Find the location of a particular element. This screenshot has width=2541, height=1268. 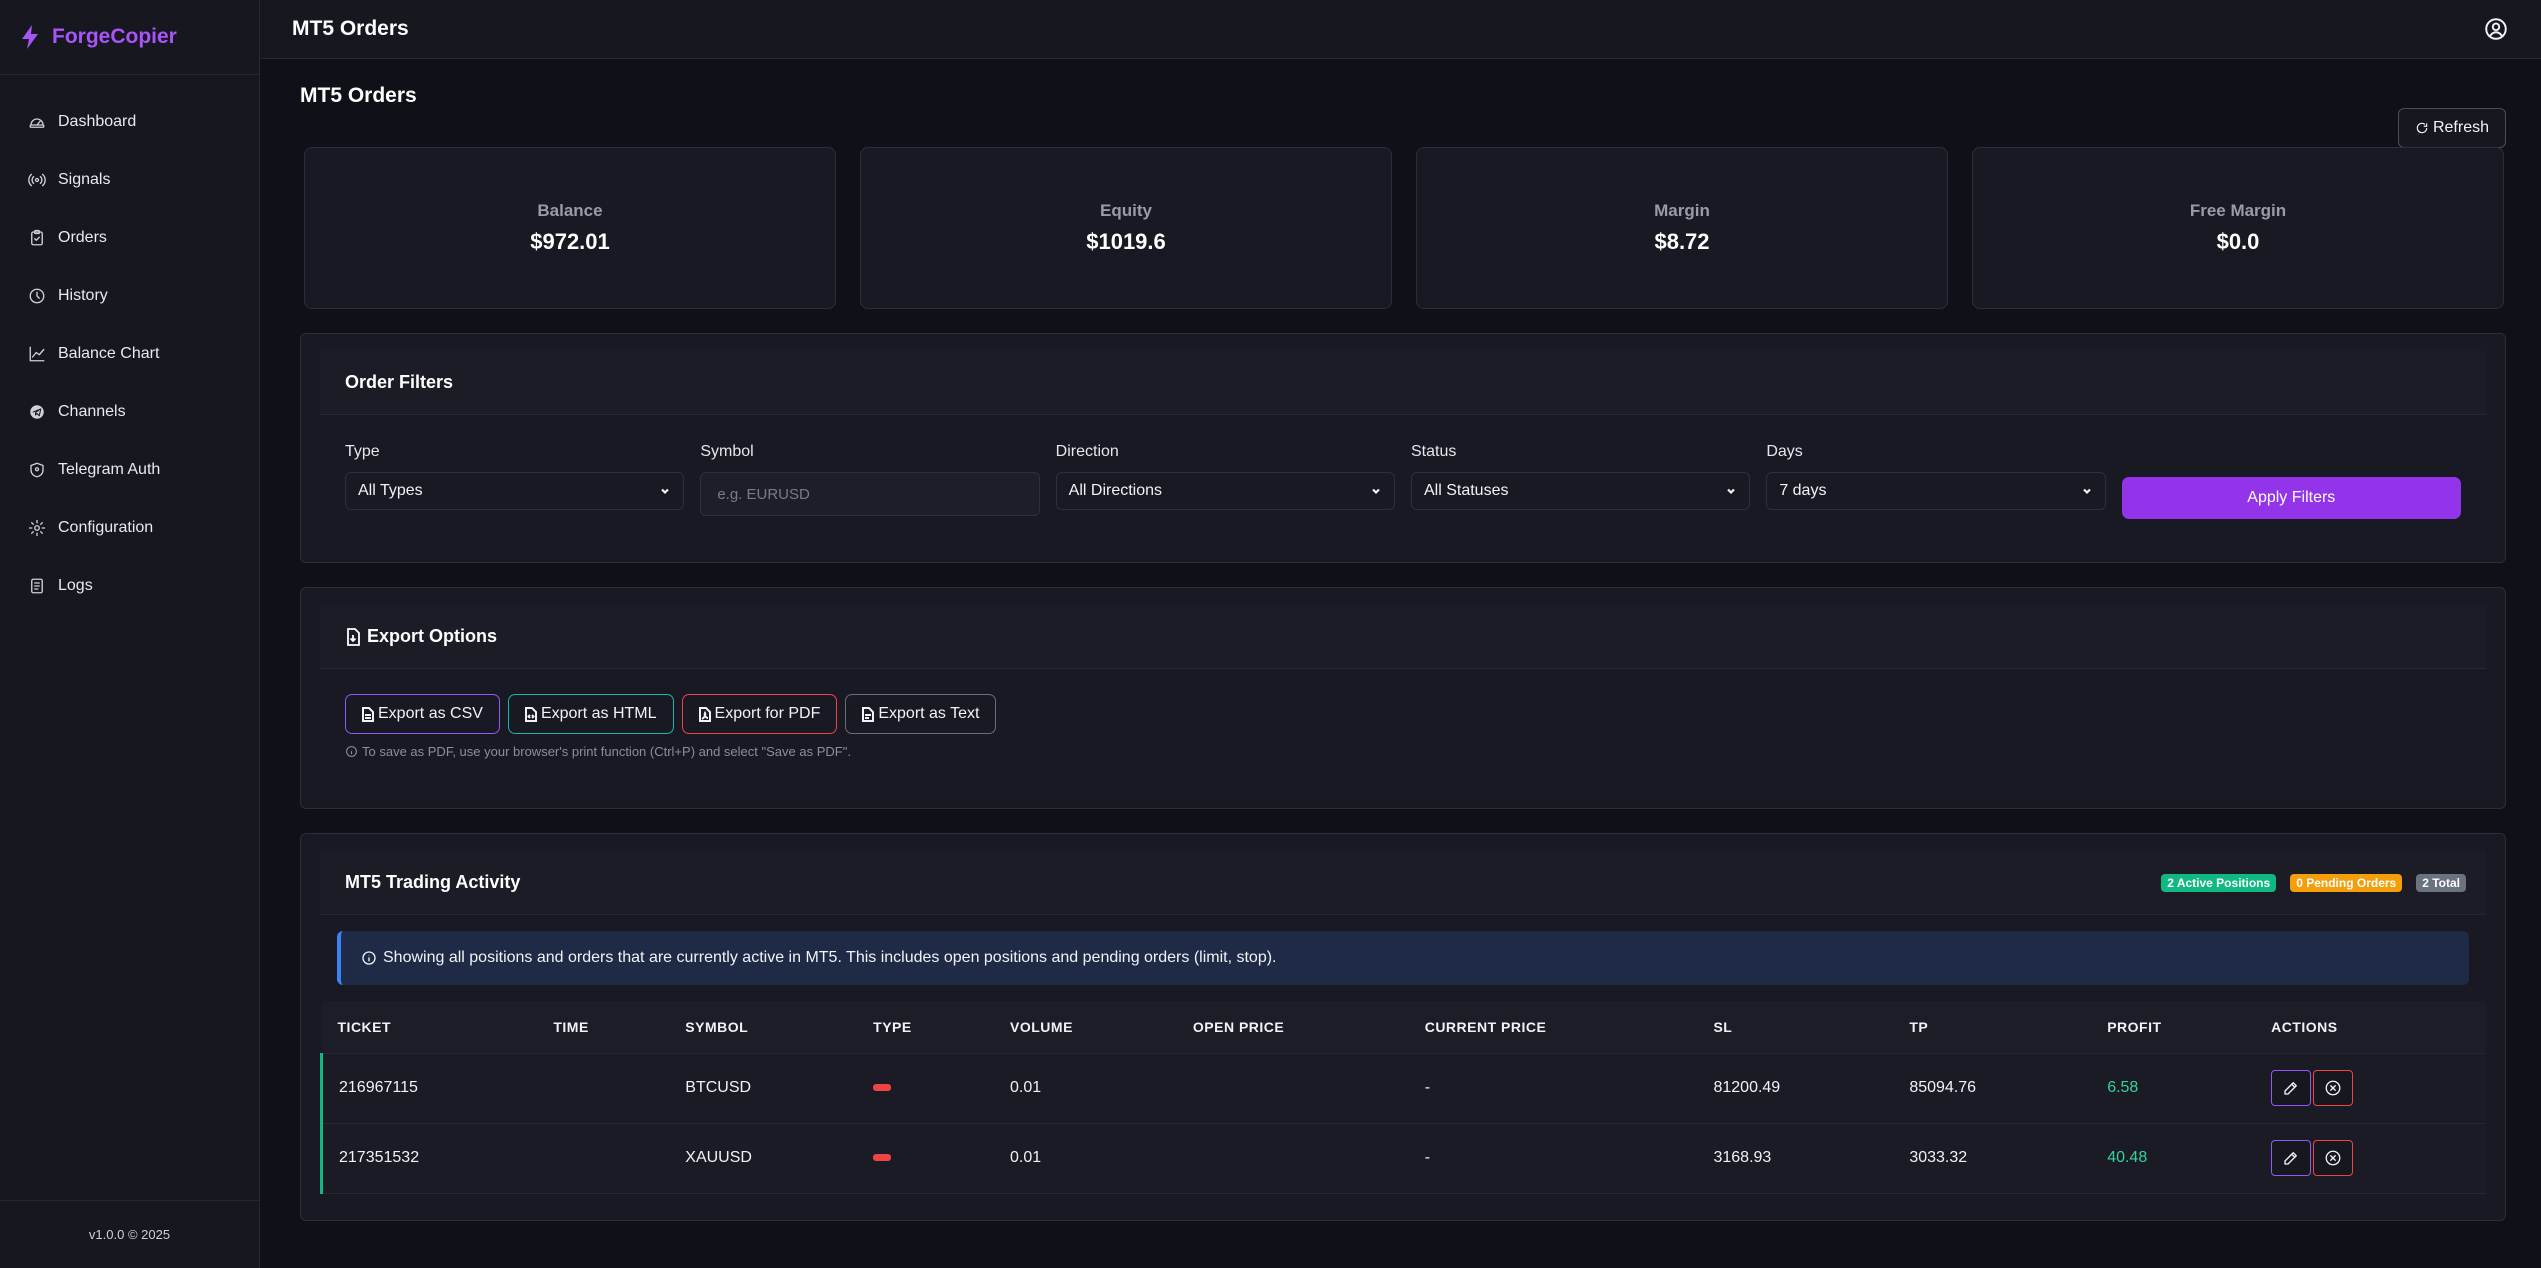

export-html-button: Export as HTML is located at coordinates (590, 714).